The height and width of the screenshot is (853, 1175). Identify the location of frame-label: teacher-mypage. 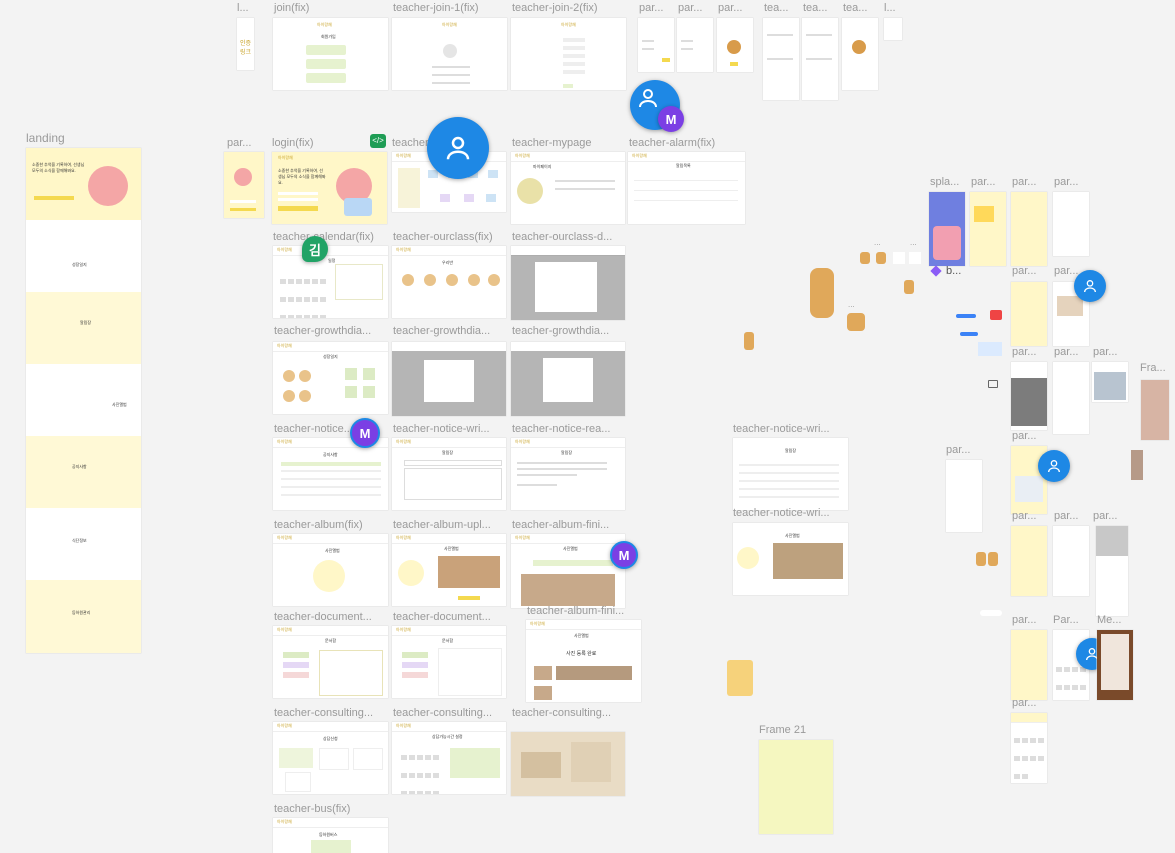
(552, 143).